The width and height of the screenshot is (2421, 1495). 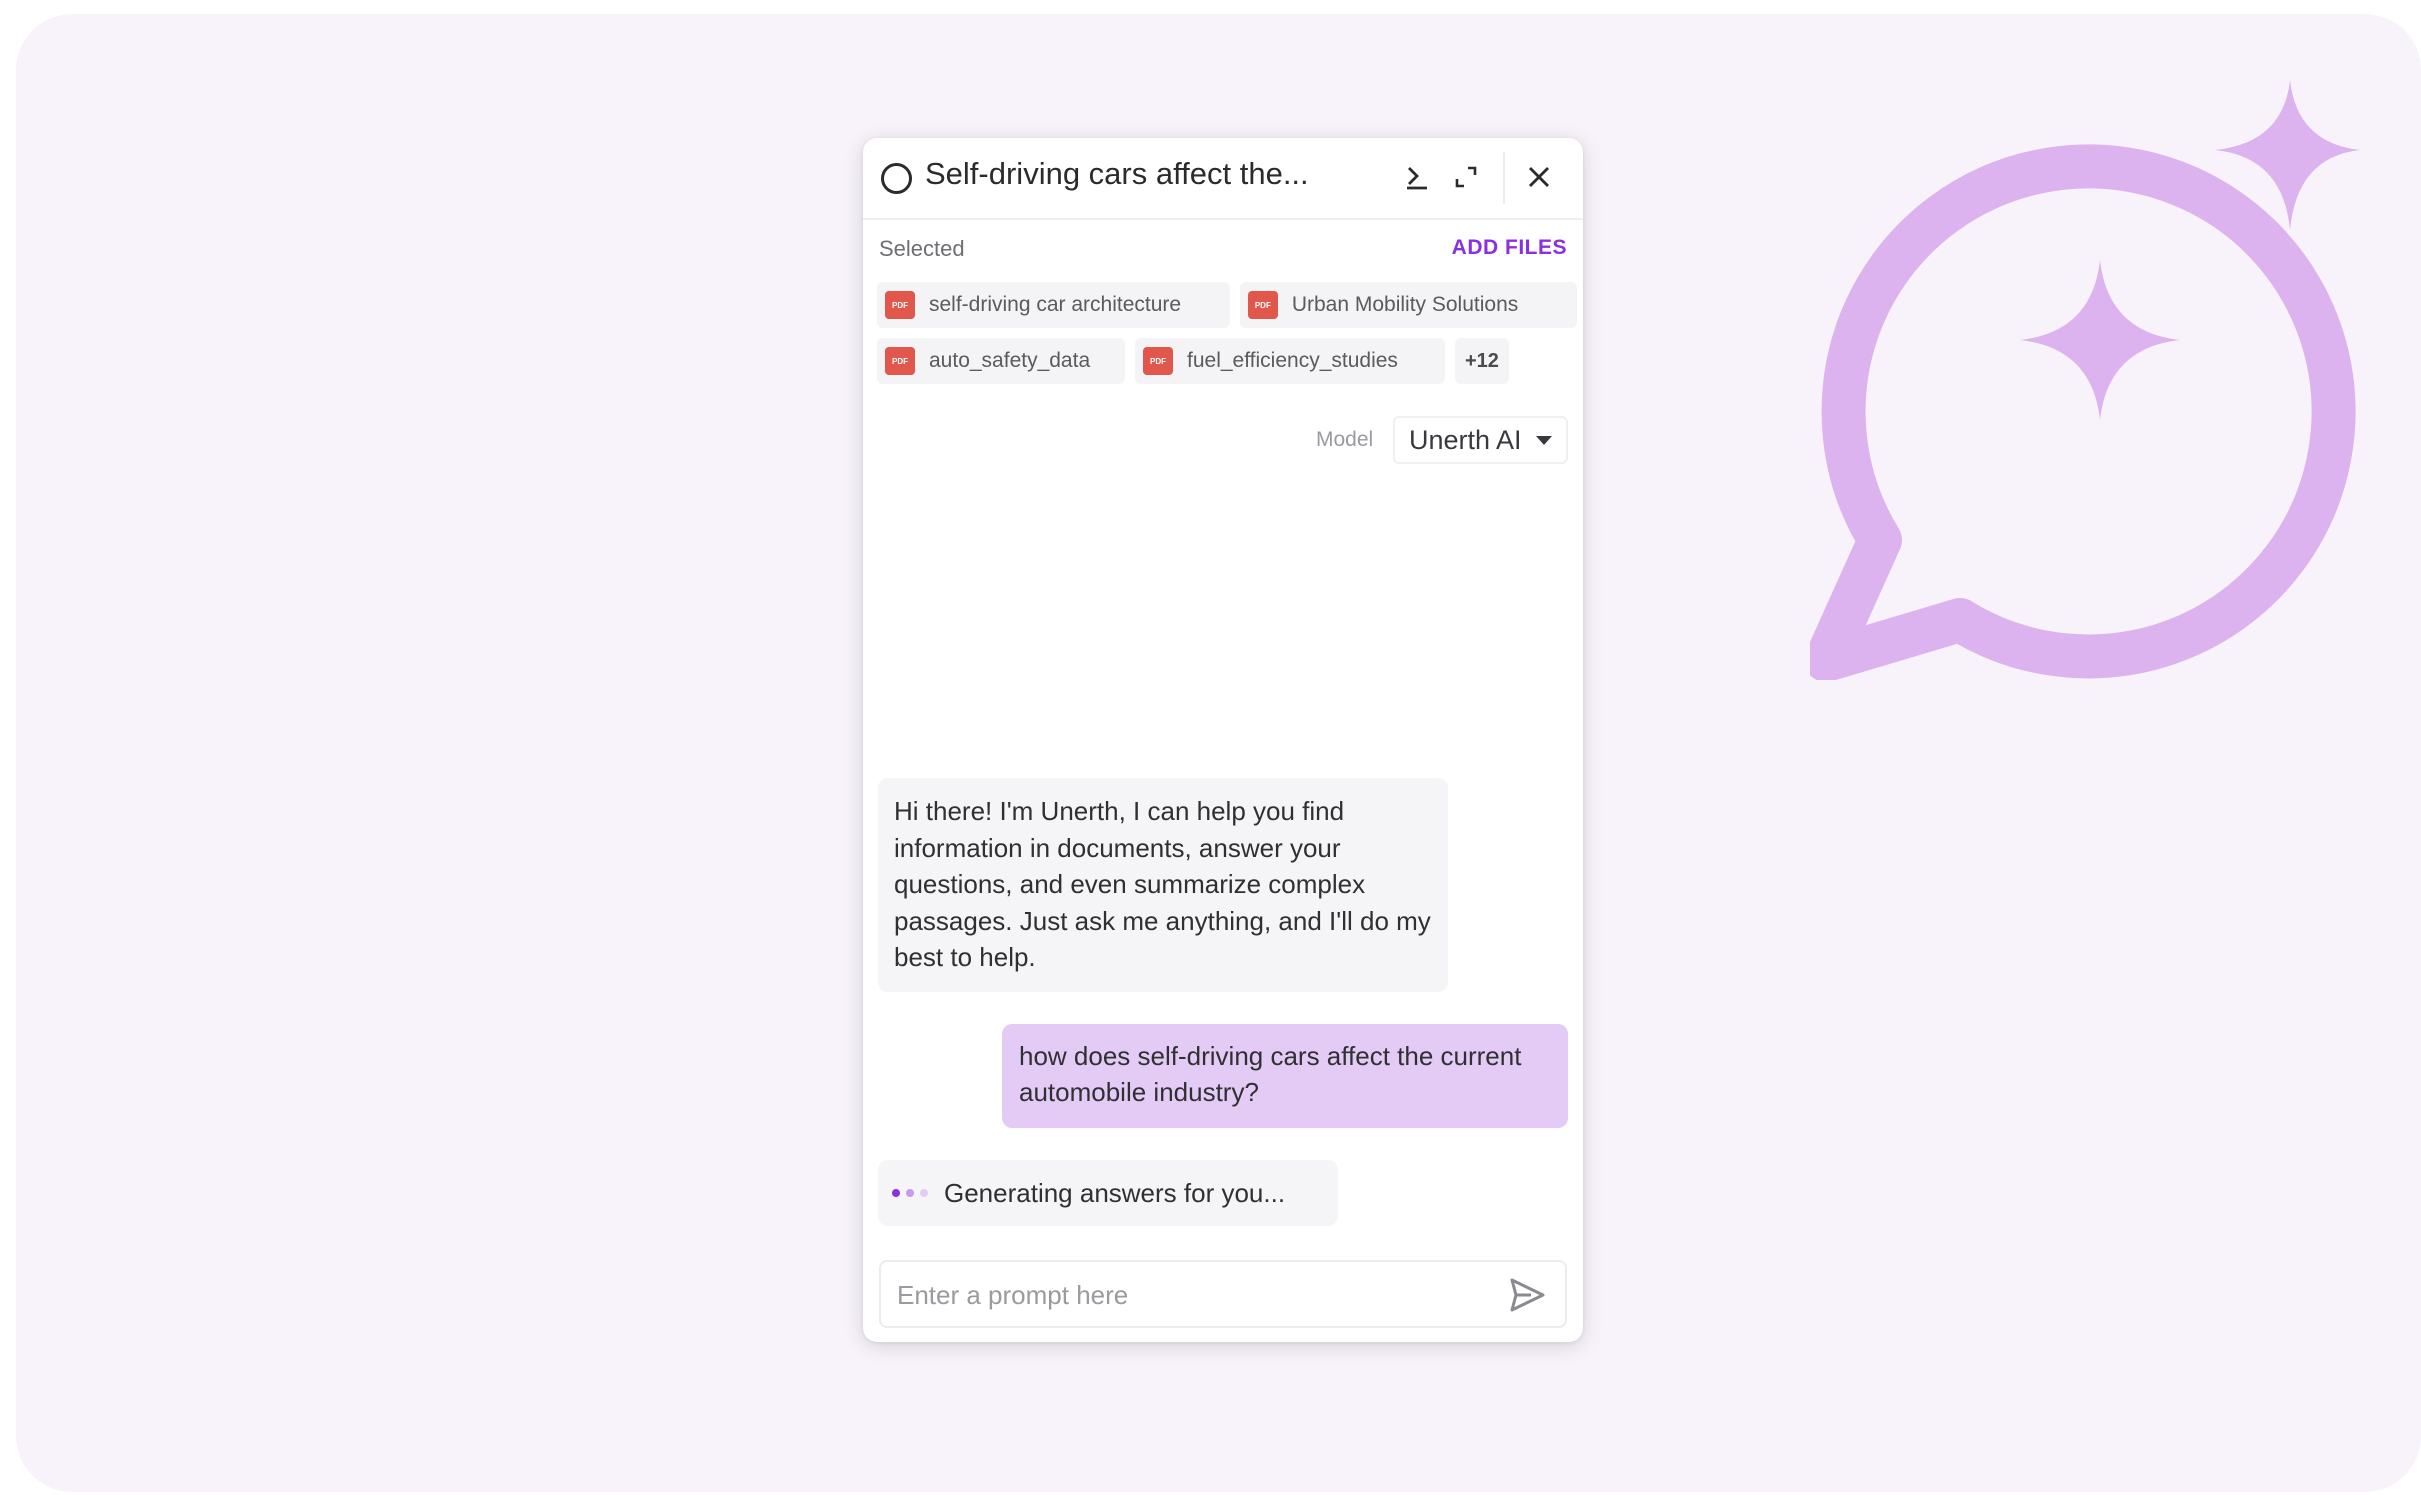 I want to click on file-chip-label: auto_safety_data, so click(x=1010, y=360).